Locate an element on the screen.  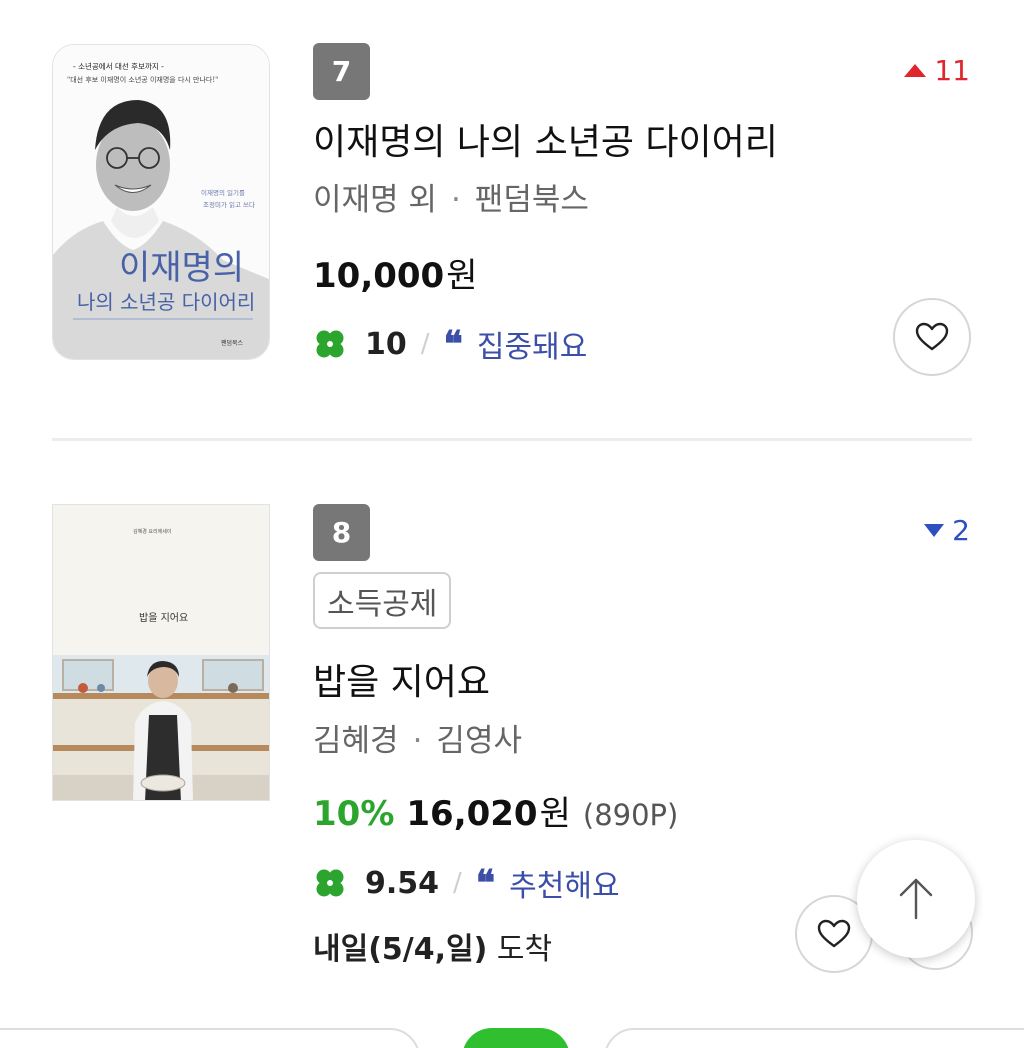
cover-title: 밥을 지어요 is located at coordinates (163, 618).